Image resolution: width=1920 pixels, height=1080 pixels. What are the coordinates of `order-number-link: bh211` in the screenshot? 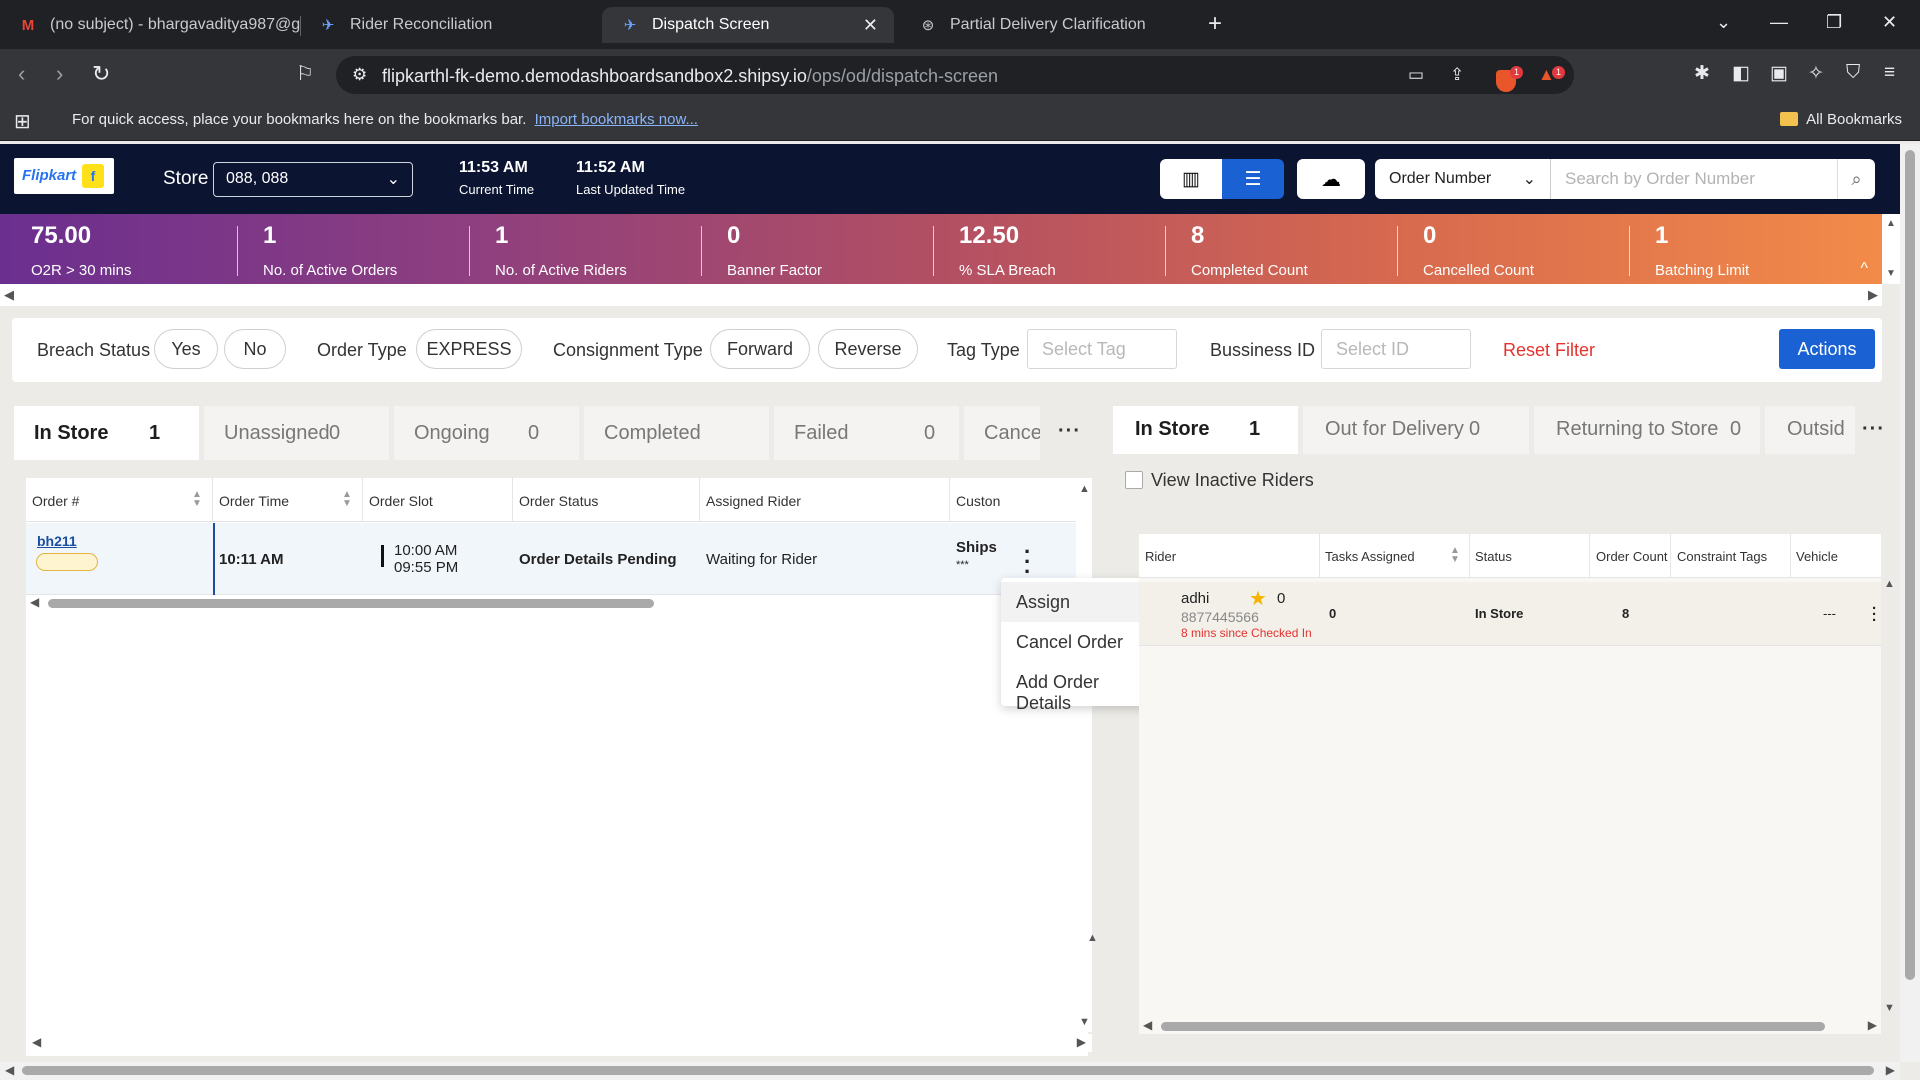 It's located at (57, 541).